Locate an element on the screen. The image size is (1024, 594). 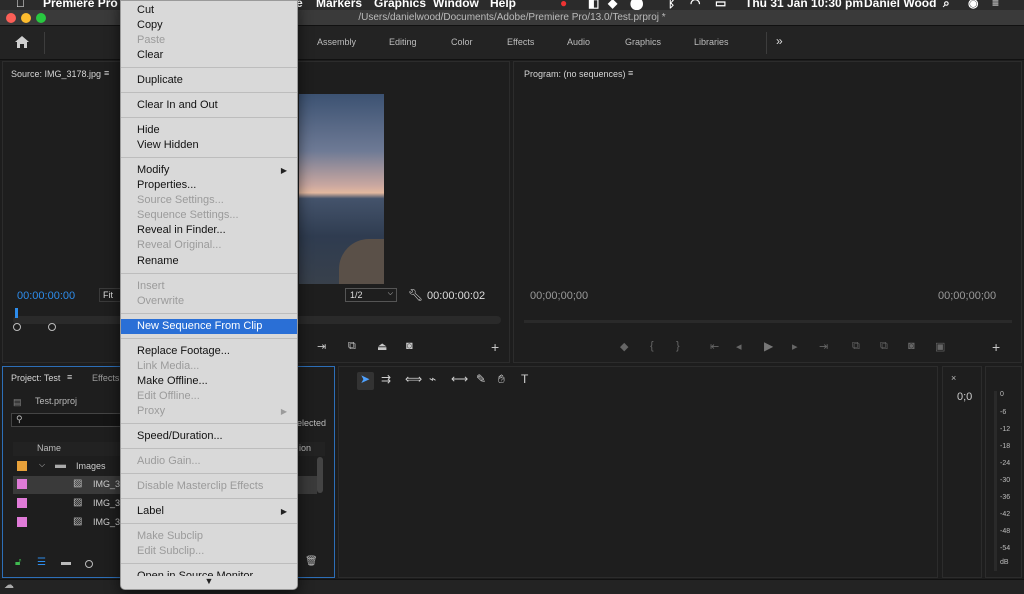
wifi-icon: ◠ is located at coordinates (695, 5).